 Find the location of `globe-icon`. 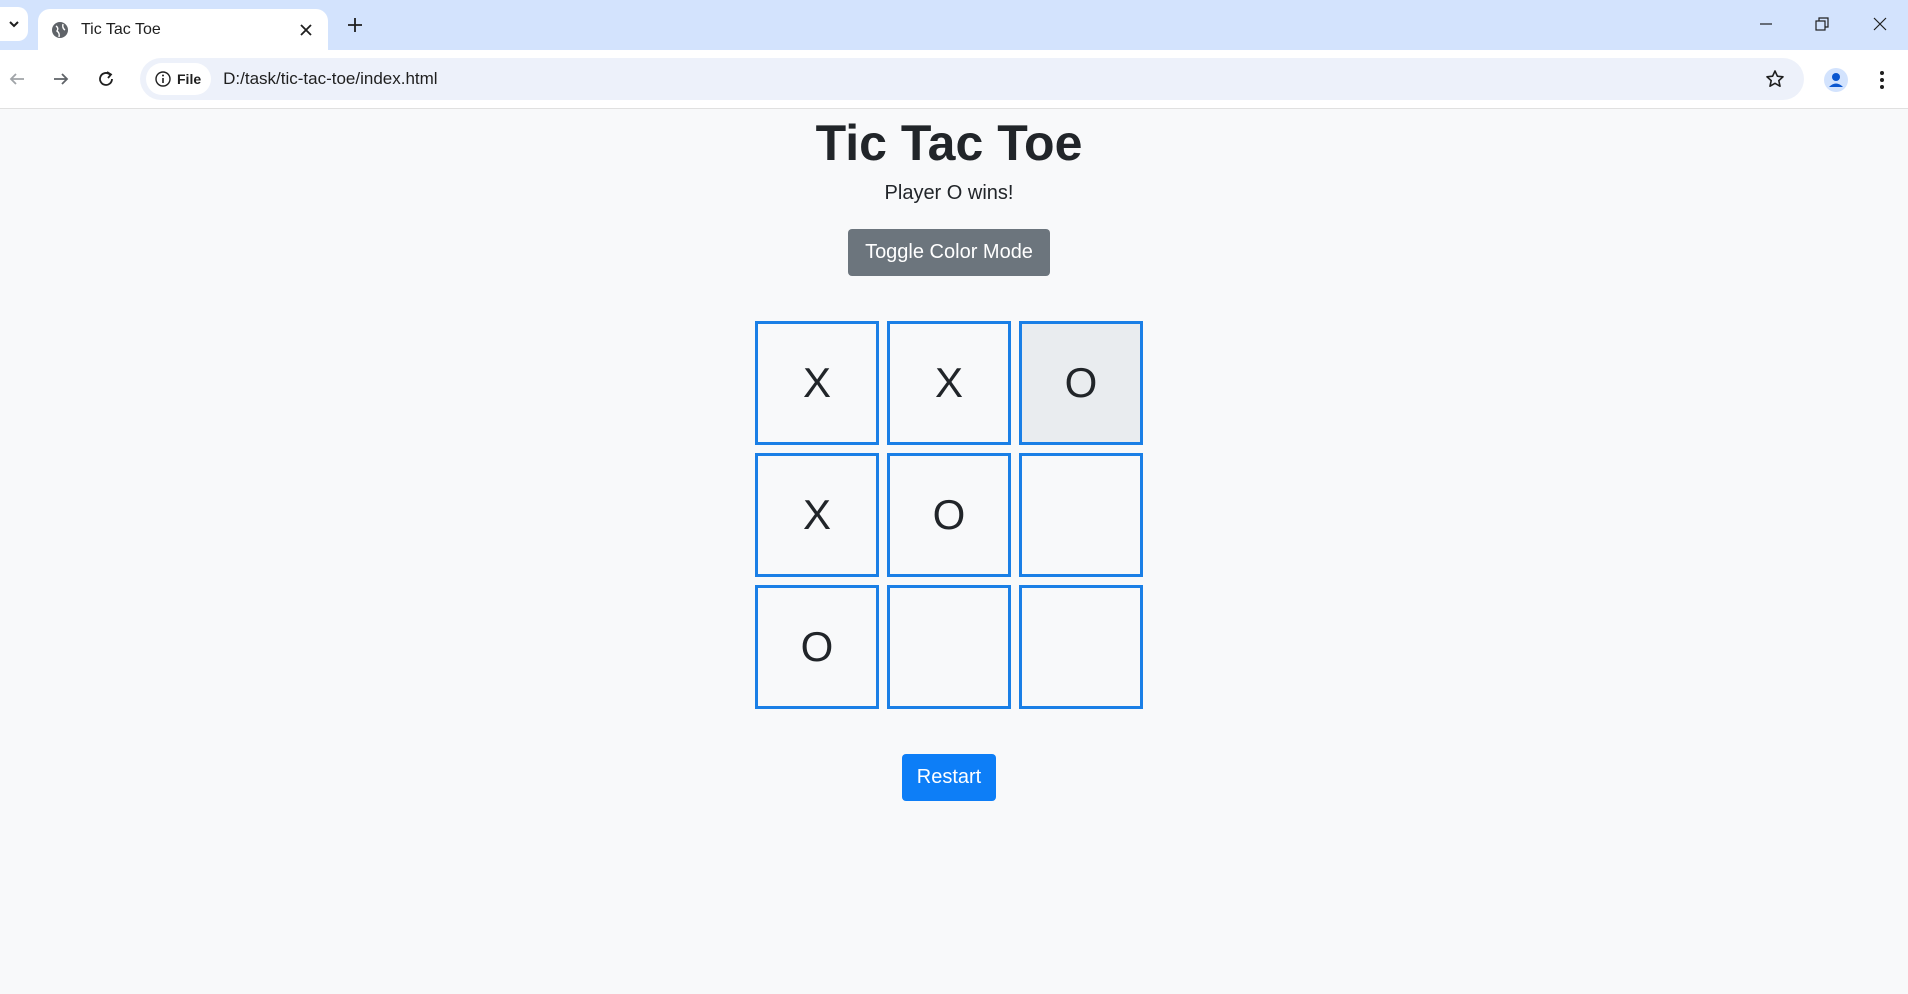

globe-icon is located at coordinates (60, 30).